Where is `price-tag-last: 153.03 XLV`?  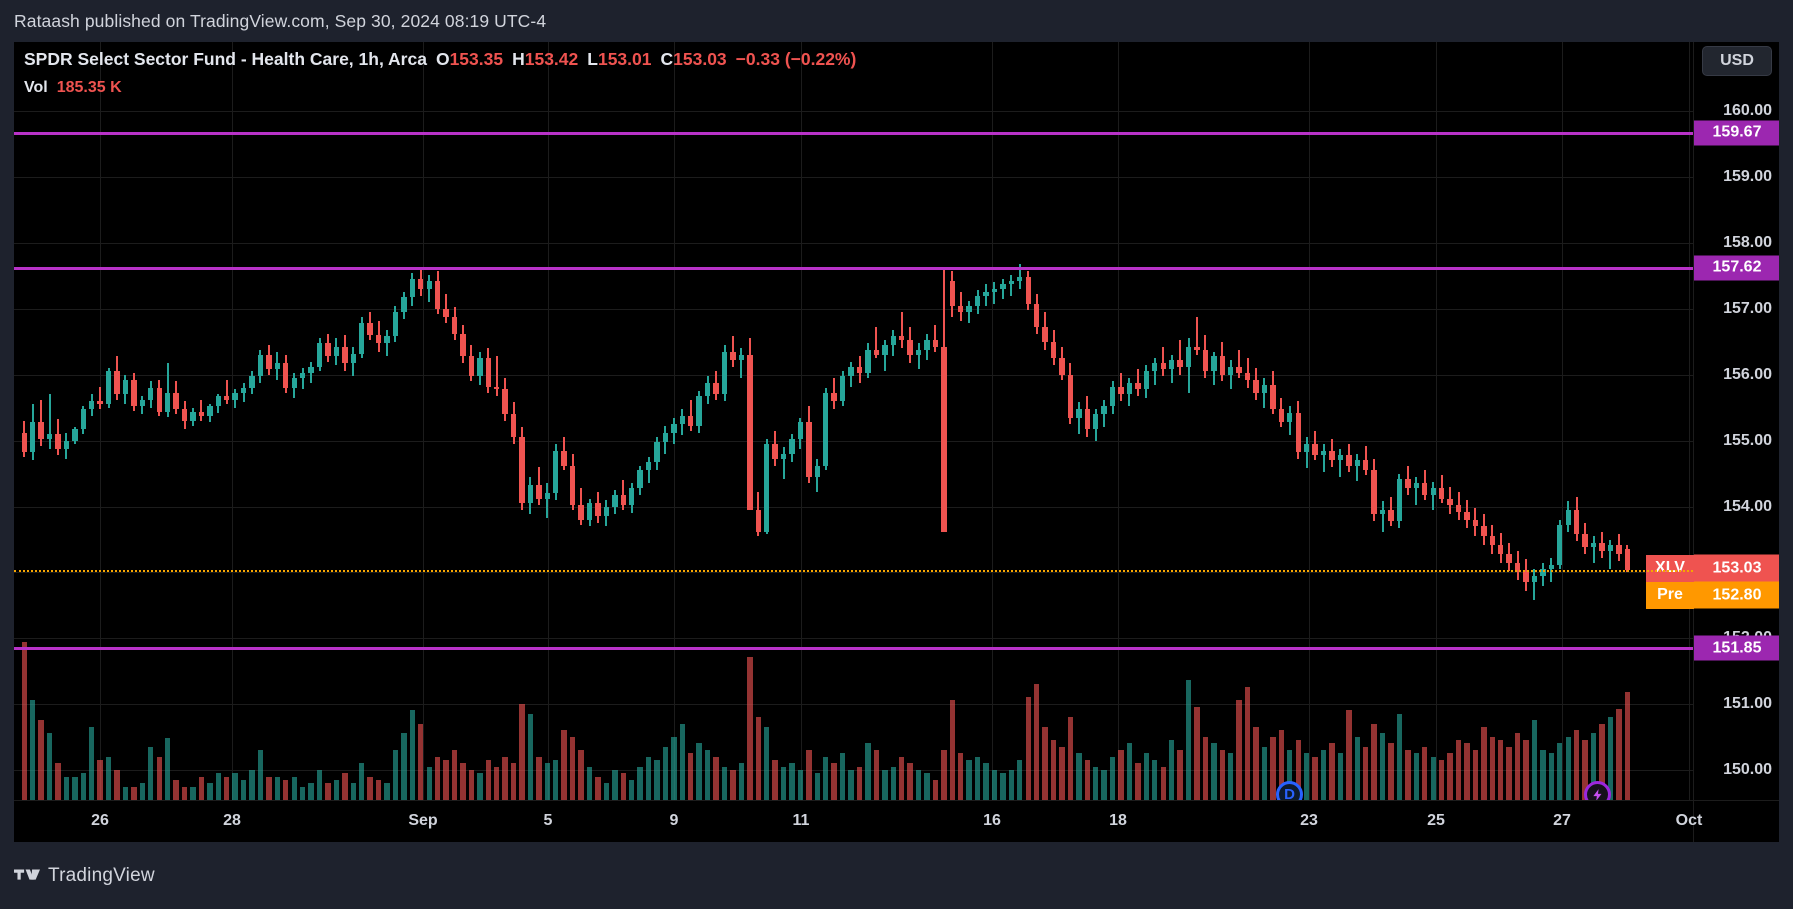 price-tag-last: 153.03 XLV is located at coordinates (1712, 568).